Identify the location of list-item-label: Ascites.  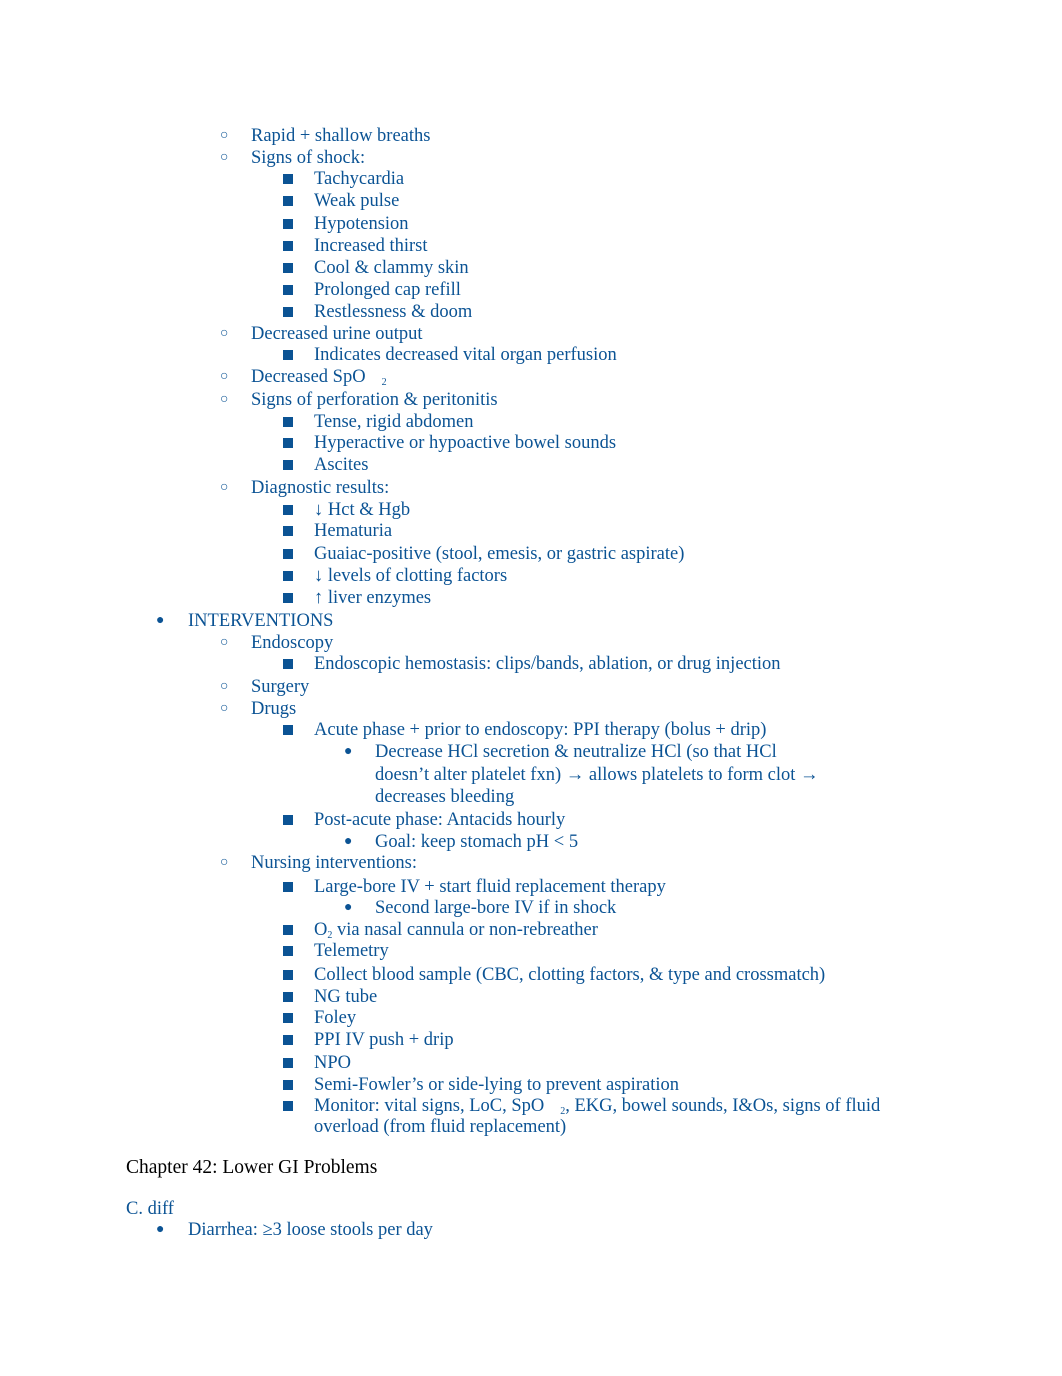
(341, 465).